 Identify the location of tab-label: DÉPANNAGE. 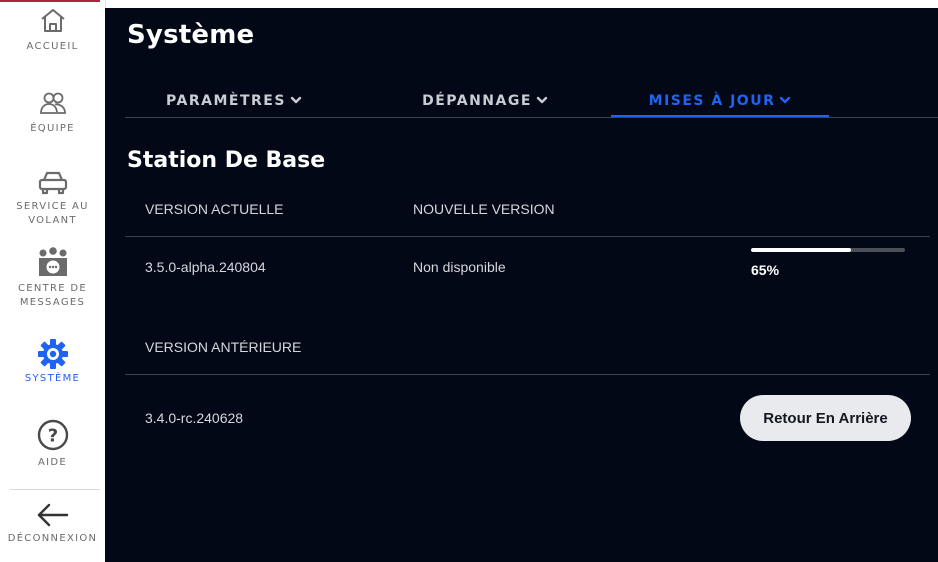
(477, 101).